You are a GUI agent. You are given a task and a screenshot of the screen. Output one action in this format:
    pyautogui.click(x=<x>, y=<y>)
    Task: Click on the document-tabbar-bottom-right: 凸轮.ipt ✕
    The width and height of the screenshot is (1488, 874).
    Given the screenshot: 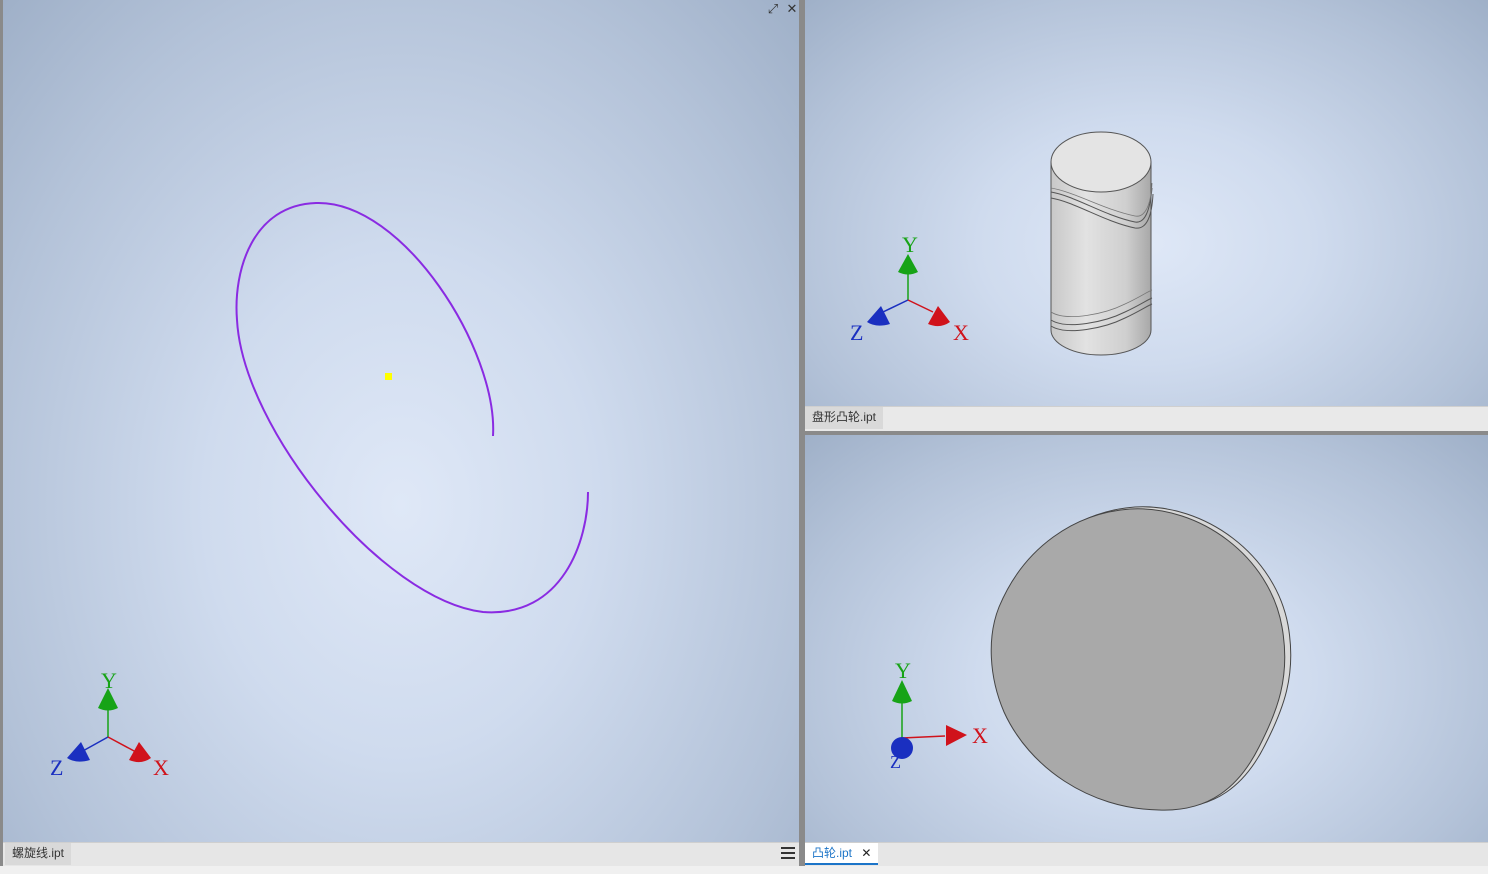 What is the action you would take?
    pyautogui.click(x=1146, y=854)
    